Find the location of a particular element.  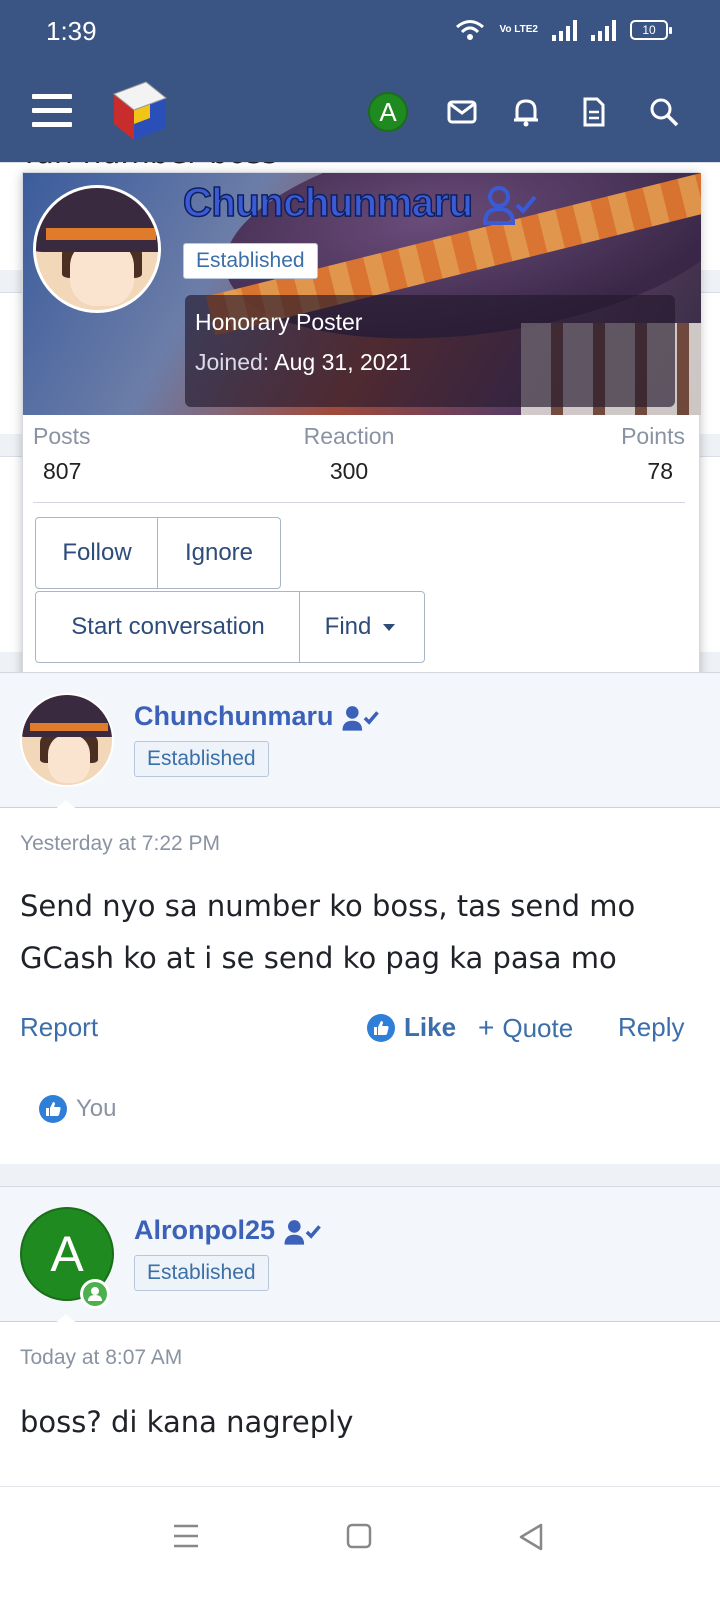

stat-value: 807 is located at coordinates (62, 471).